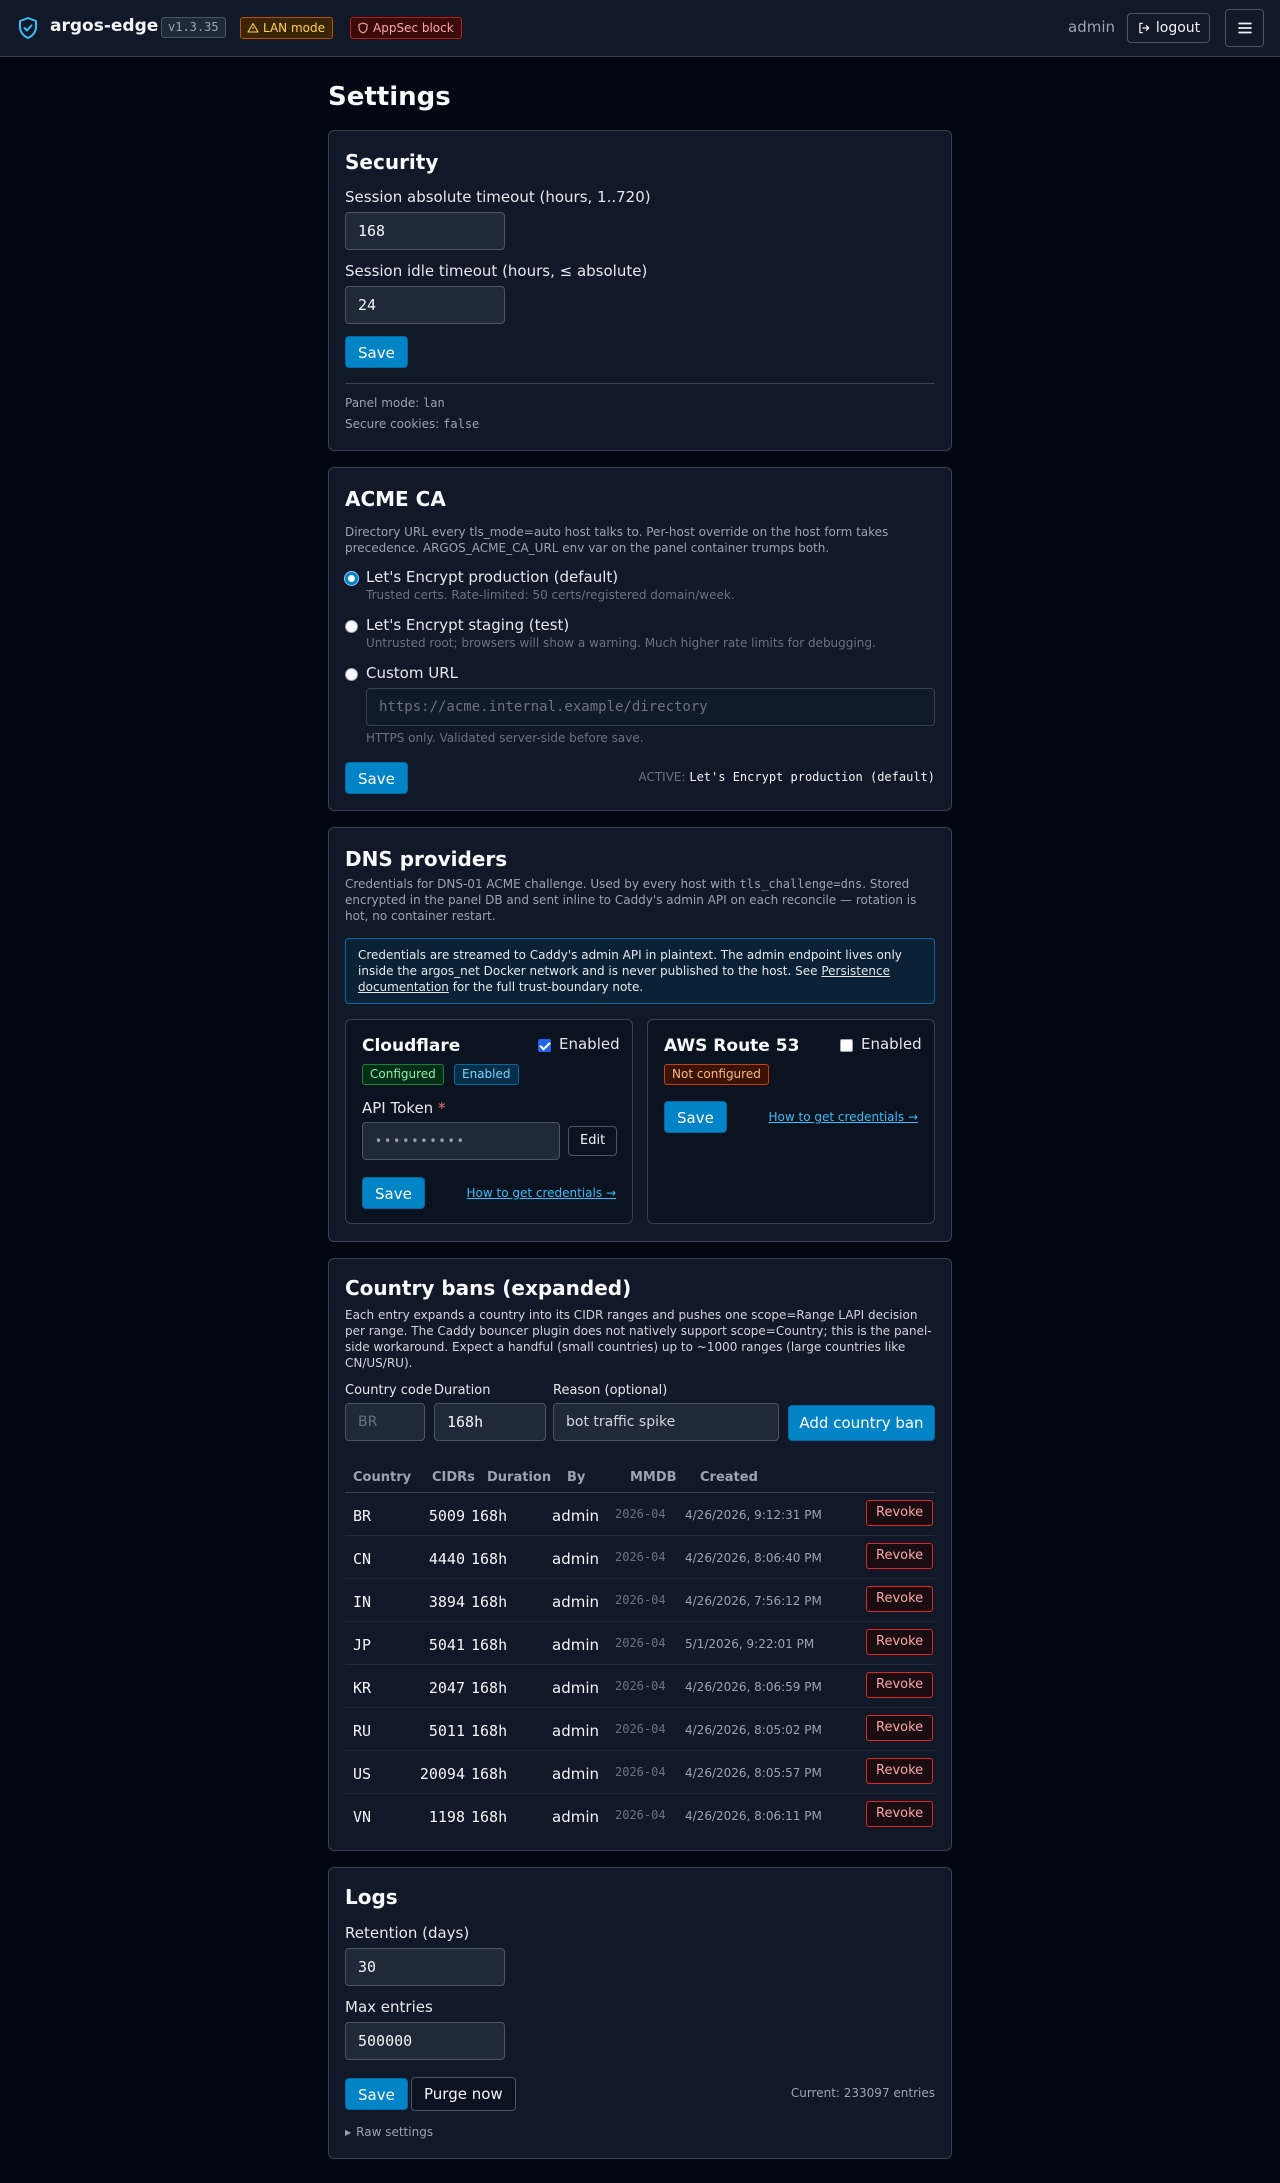 The height and width of the screenshot is (2183, 1280). What do you see at coordinates (393, 1193) in the screenshot?
I see `cloudflare-save-button: Save` at bounding box center [393, 1193].